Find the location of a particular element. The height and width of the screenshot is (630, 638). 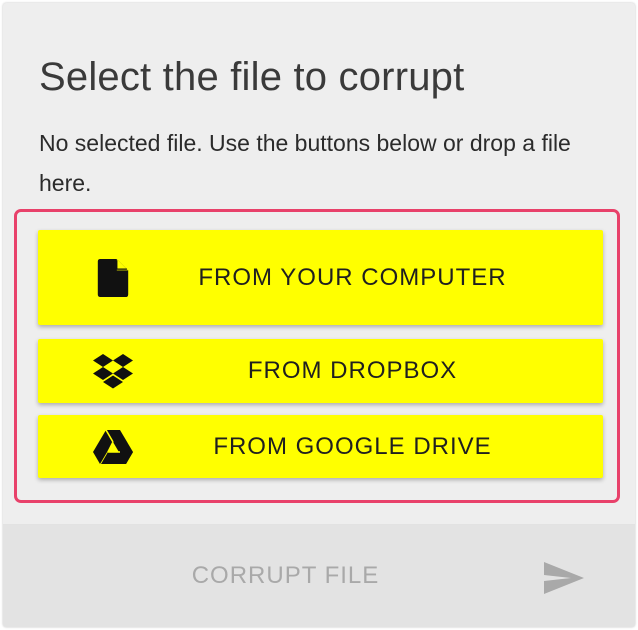

from-computer-button: FROM YOUR COMPUTER is located at coordinates (320, 277).